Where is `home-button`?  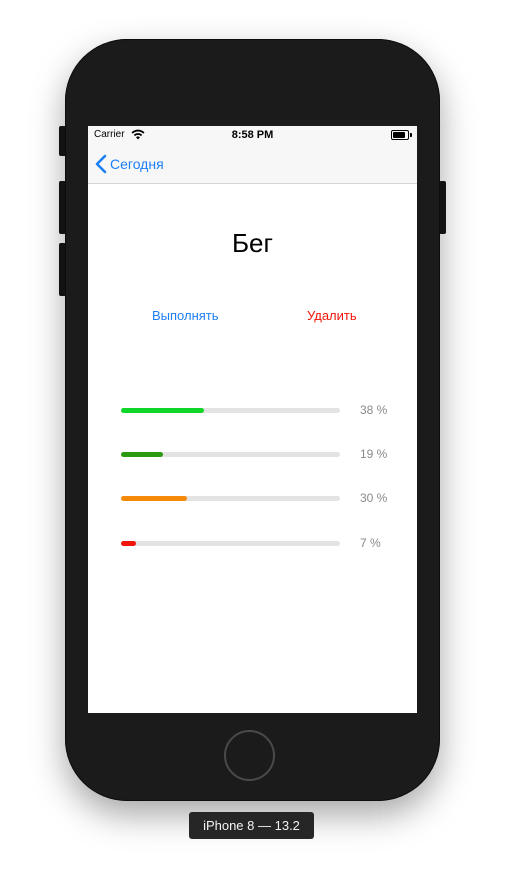
home-button is located at coordinates (249, 755).